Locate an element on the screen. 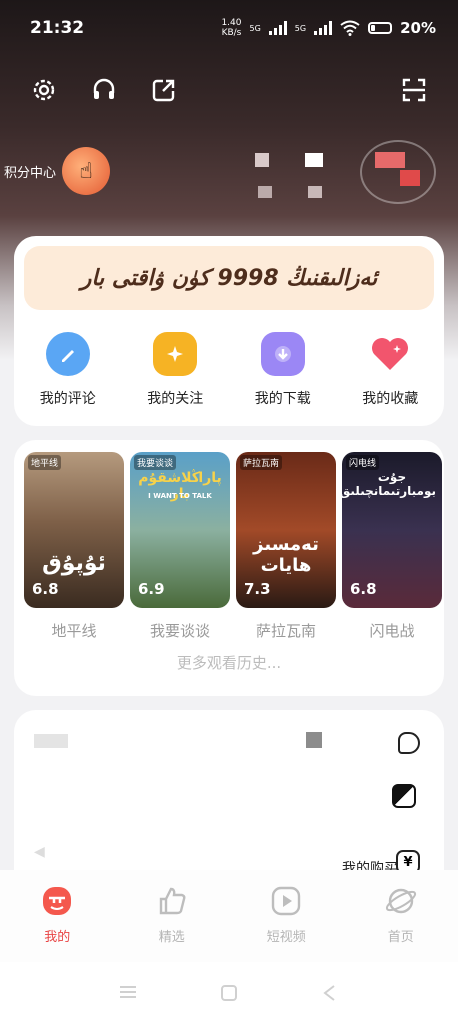  profile-toolbar is located at coordinates (229, 90).